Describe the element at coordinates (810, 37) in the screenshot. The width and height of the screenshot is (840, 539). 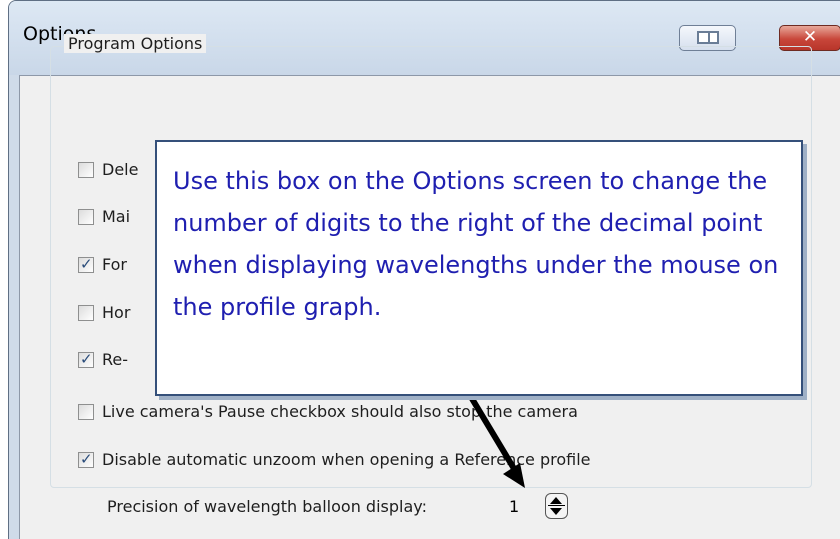
I see `close-icon: ✕` at that location.